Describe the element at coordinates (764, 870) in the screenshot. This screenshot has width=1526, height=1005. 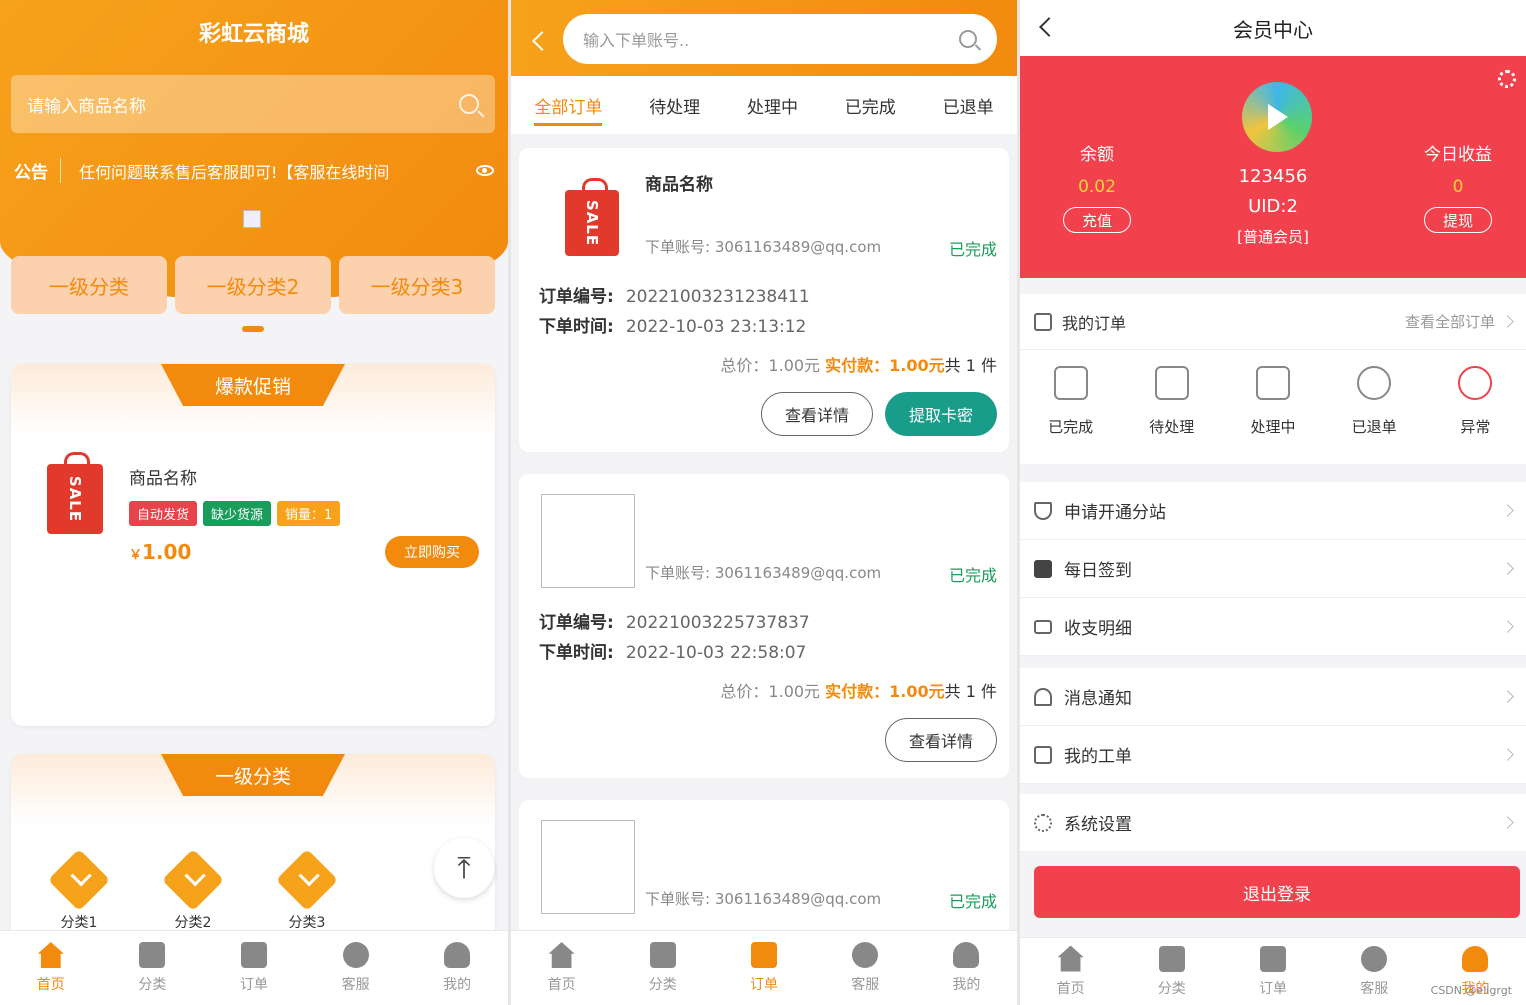
I see `order-card: 下单账号: 3061163489@qq.com 已完成` at that location.